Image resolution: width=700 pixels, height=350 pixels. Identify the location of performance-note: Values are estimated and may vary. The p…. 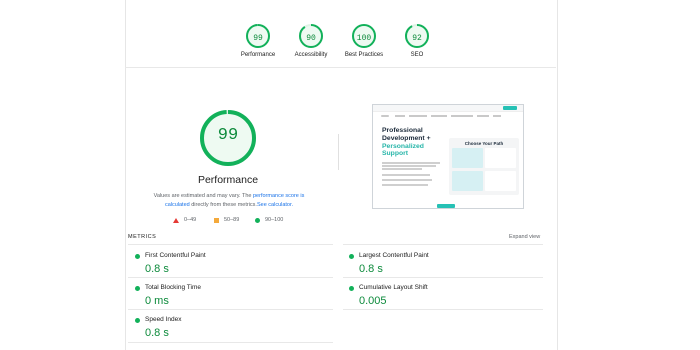
(229, 200).